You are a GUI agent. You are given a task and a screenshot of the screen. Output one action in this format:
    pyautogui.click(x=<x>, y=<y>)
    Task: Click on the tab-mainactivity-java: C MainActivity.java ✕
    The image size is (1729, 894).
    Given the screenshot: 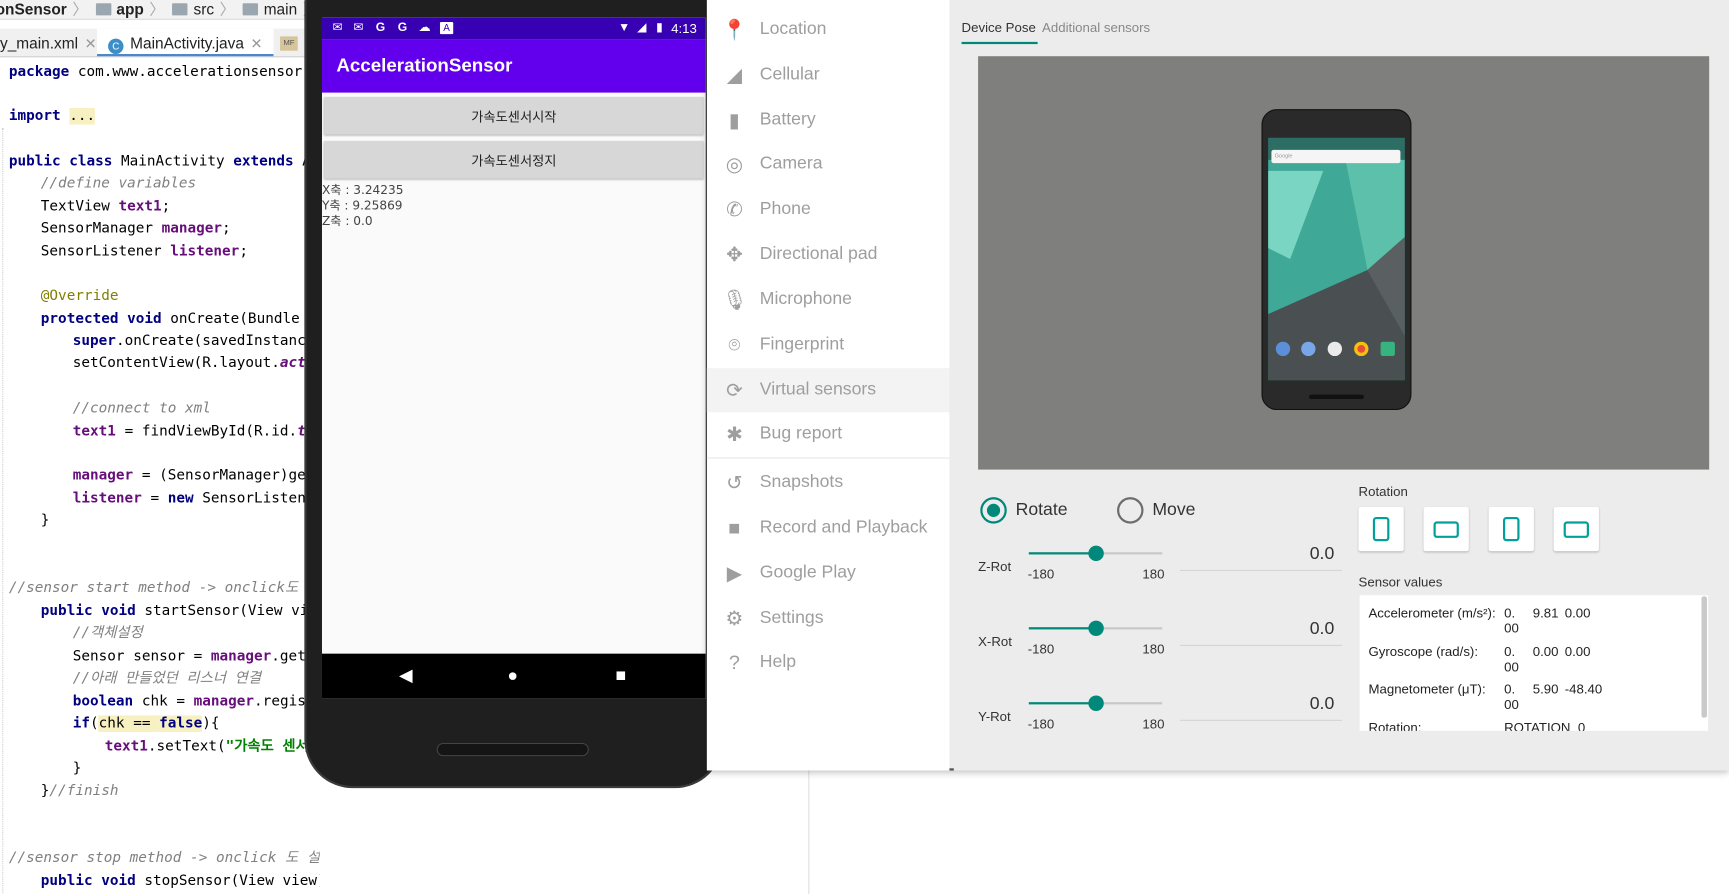 What is the action you would take?
    pyautogui.click(x=185, y=42)
    